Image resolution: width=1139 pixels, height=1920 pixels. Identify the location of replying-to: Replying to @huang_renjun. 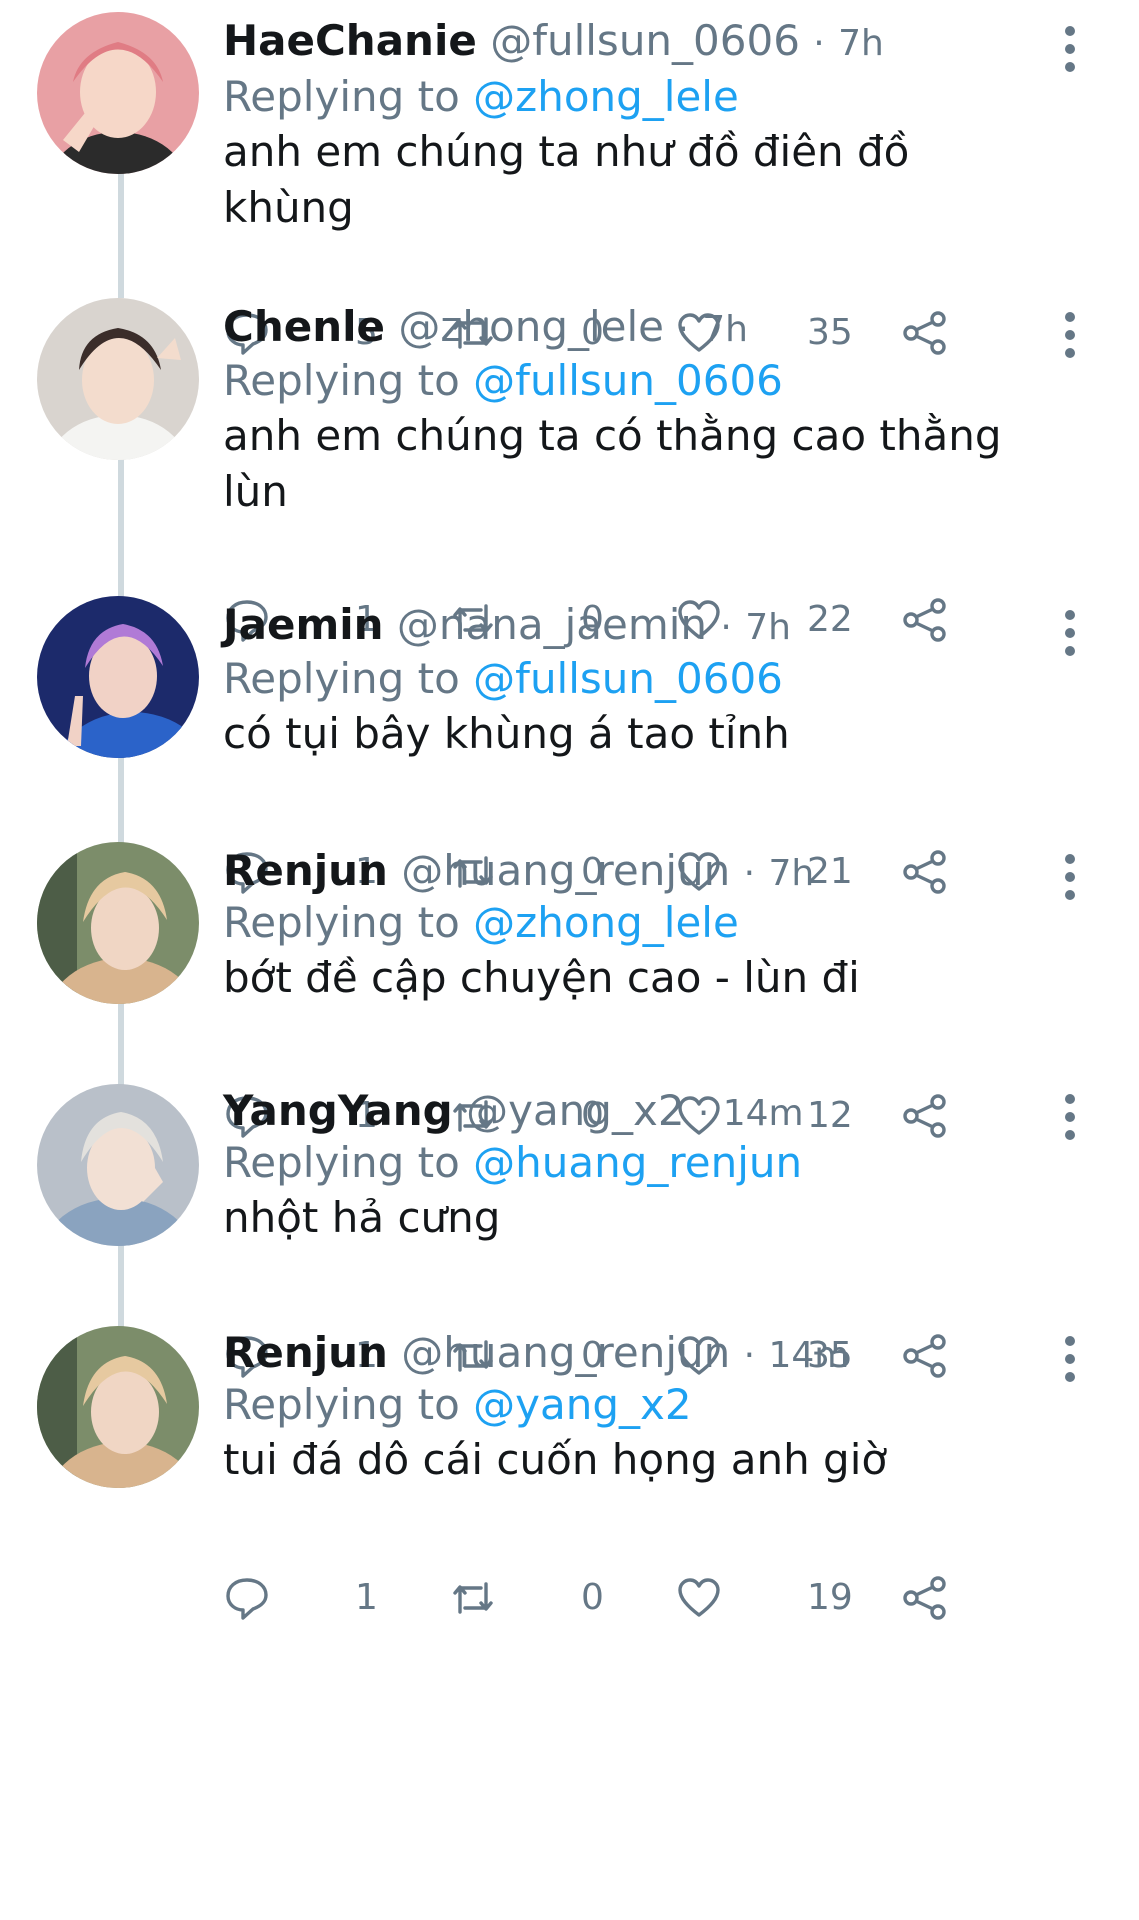
(512, 1163).